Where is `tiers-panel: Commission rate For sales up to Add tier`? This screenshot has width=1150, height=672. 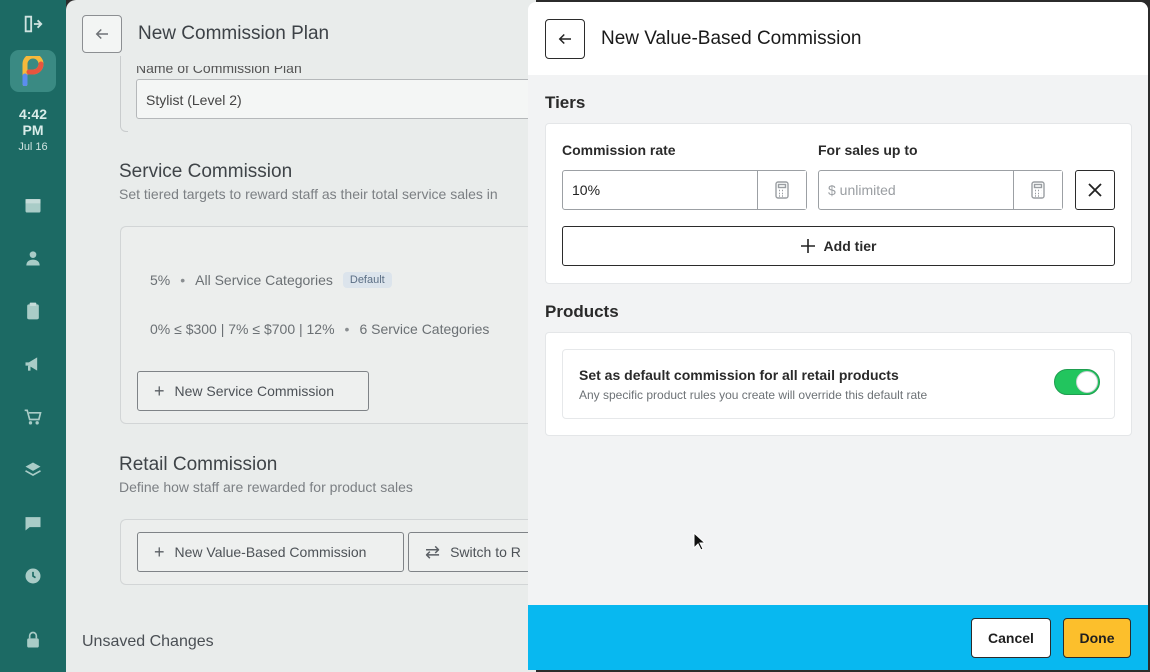
tiers-panel: Commission rate For sales up to Add tier is located at coordinates (838, 203).